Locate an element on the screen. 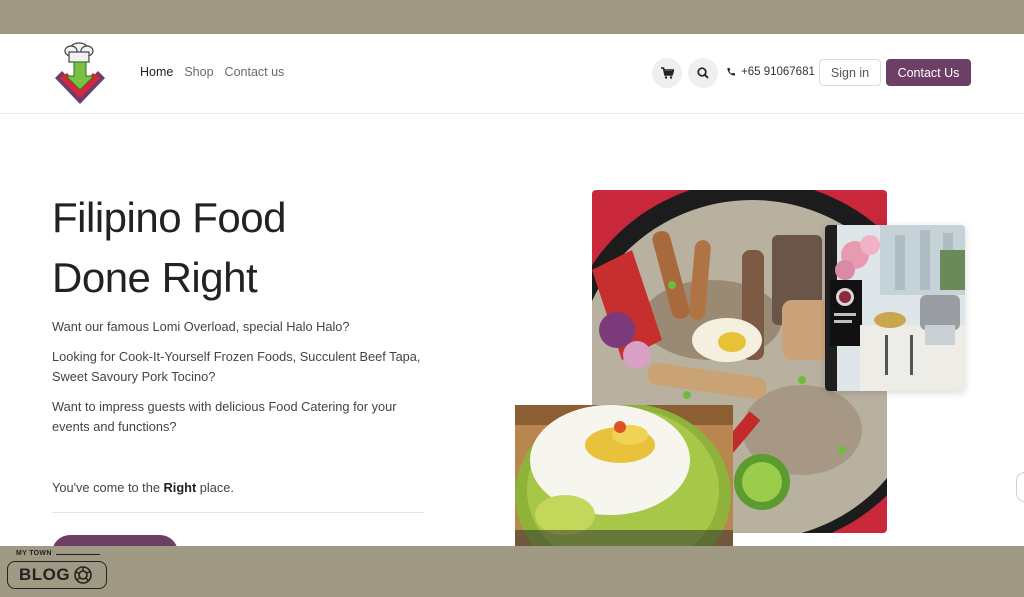 The width and height of the screenshot is (1024, 597). main-nav: Home Shop Contact us is located at coordinates (212, 72).